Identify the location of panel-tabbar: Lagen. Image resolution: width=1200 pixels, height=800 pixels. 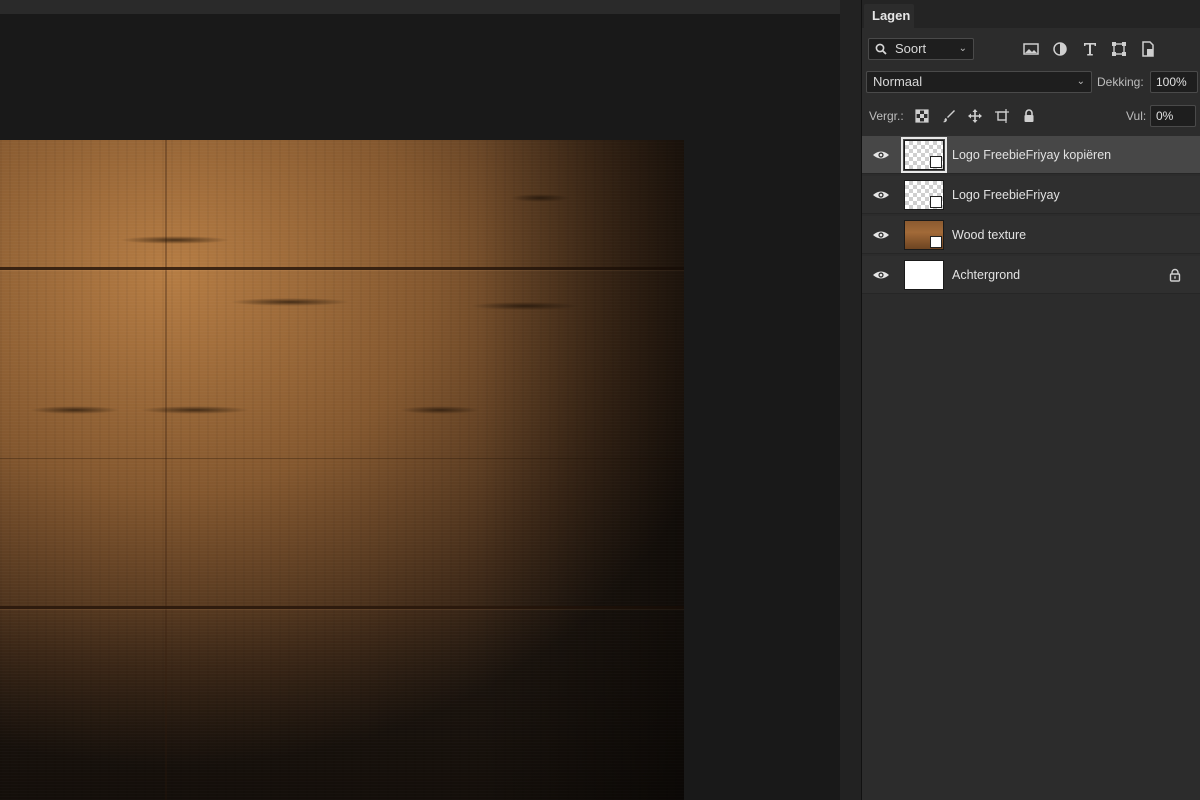
(1031, 14).